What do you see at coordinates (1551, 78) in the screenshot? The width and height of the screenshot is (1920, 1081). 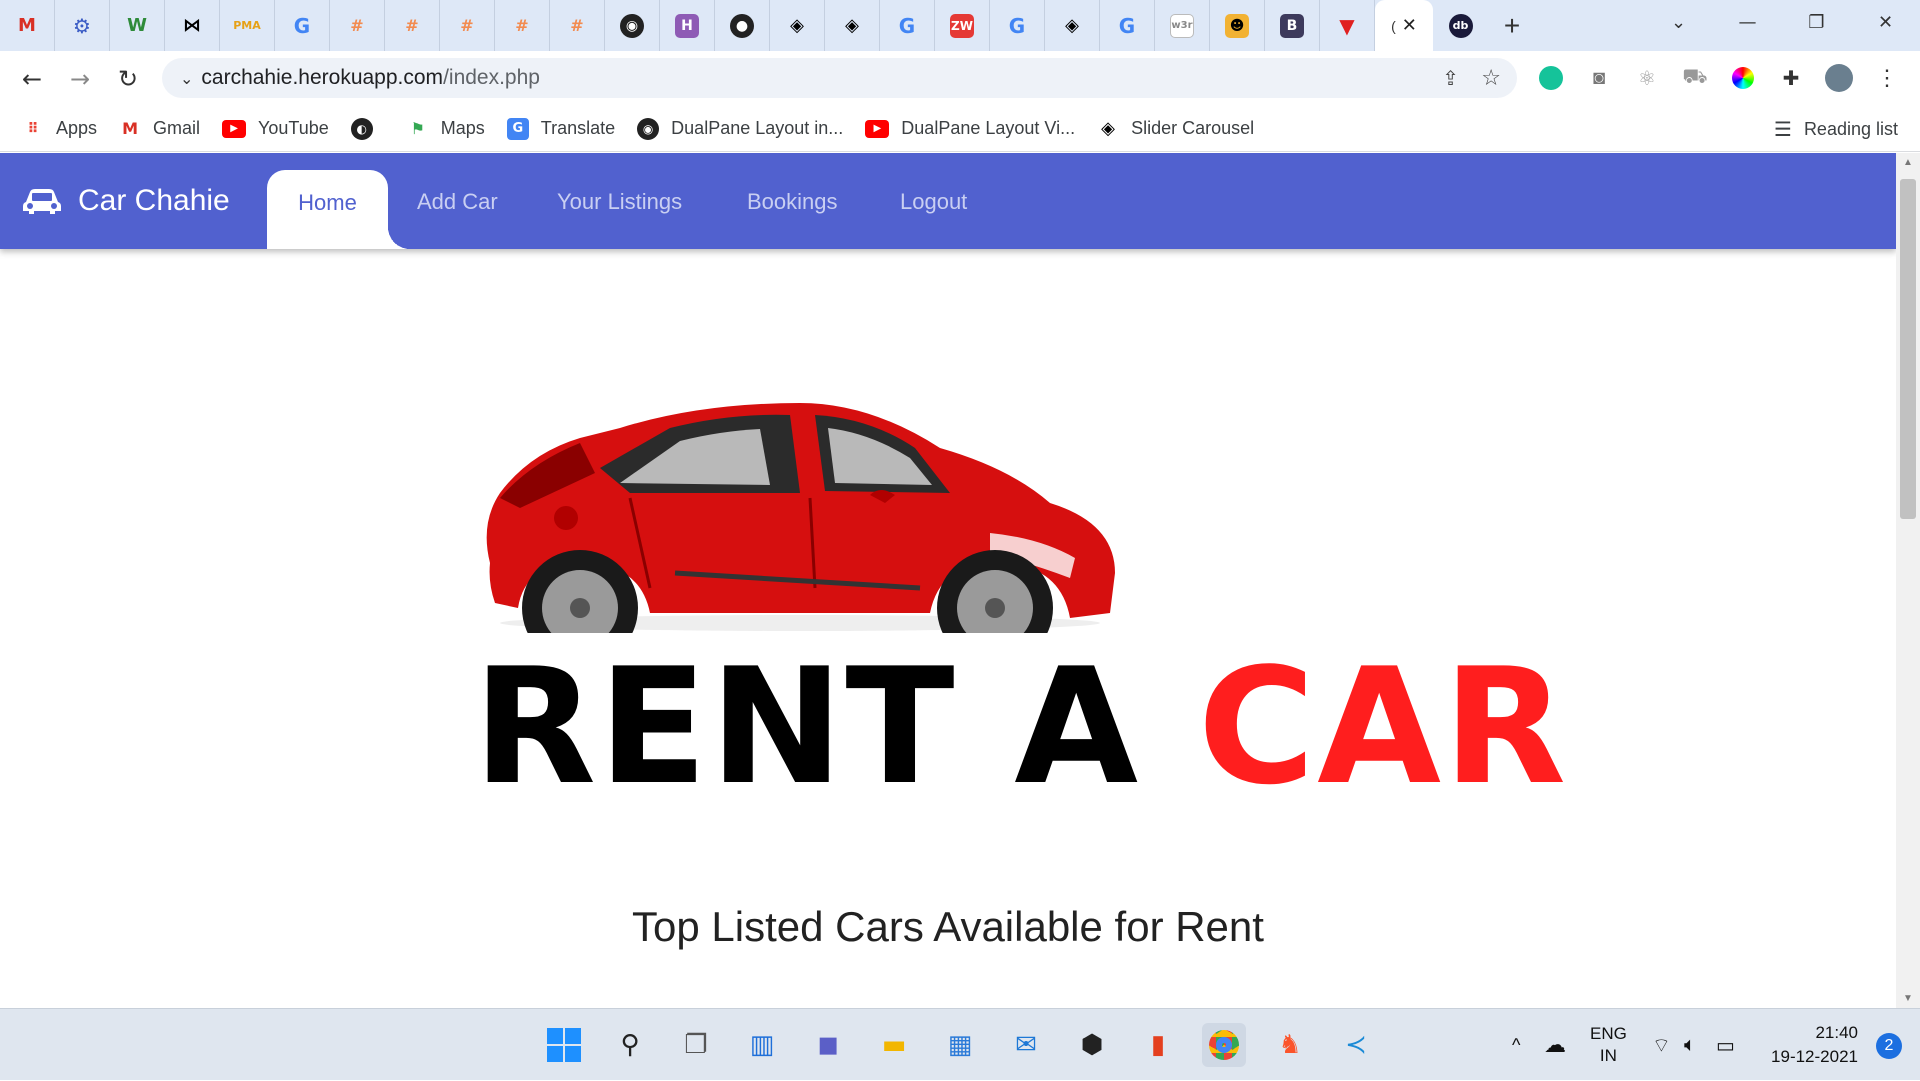 I see `grammarly-icon` at bounding box center [1551, 78].